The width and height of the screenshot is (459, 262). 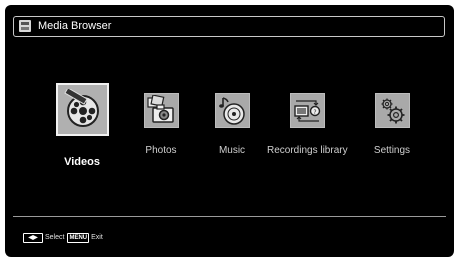 What do you see at coordinates (232, 150) in the screenshot?
I see `menu-label: Music` at bounding box center [232, 150].